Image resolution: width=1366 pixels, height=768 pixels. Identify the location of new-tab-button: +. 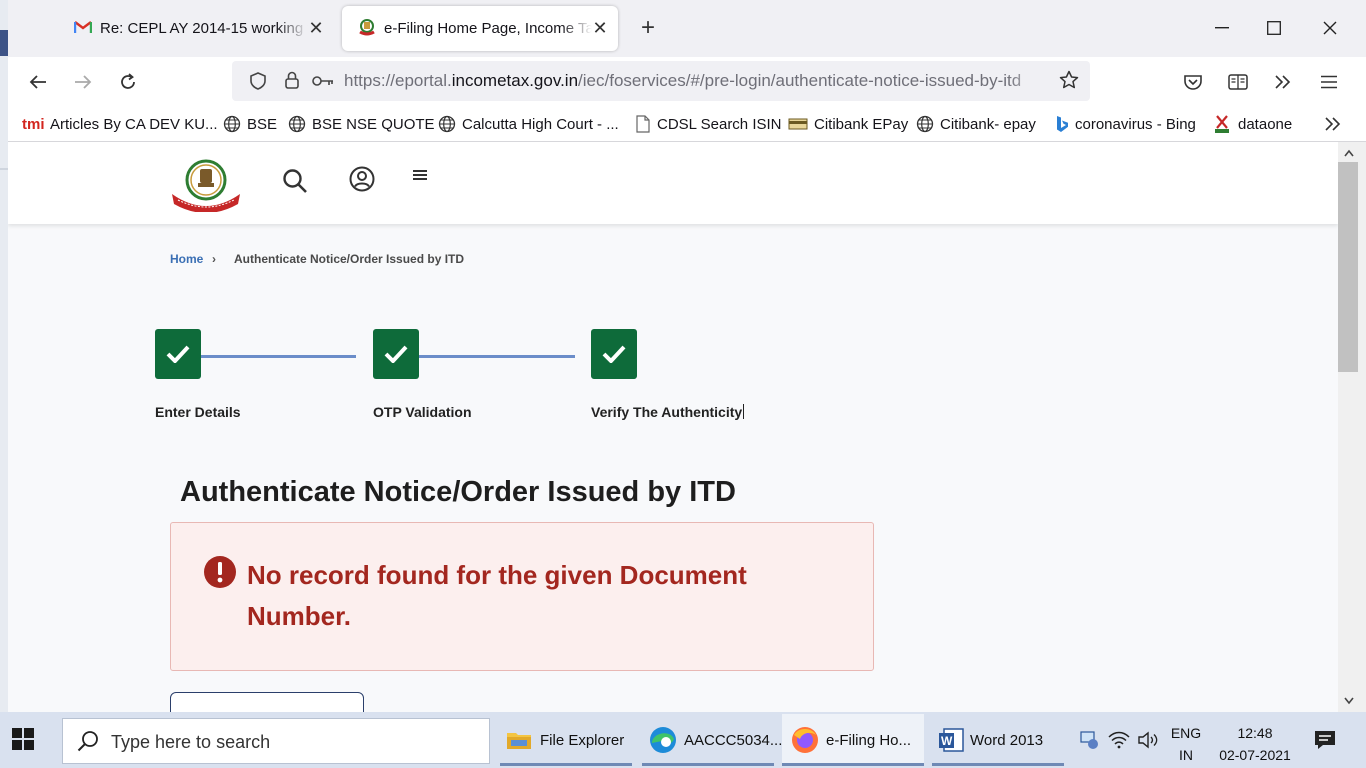
(648, 28).